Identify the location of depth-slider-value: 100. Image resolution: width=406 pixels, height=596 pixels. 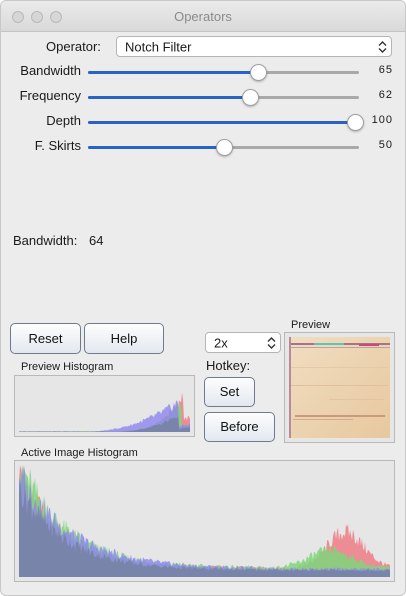
(382, 120).